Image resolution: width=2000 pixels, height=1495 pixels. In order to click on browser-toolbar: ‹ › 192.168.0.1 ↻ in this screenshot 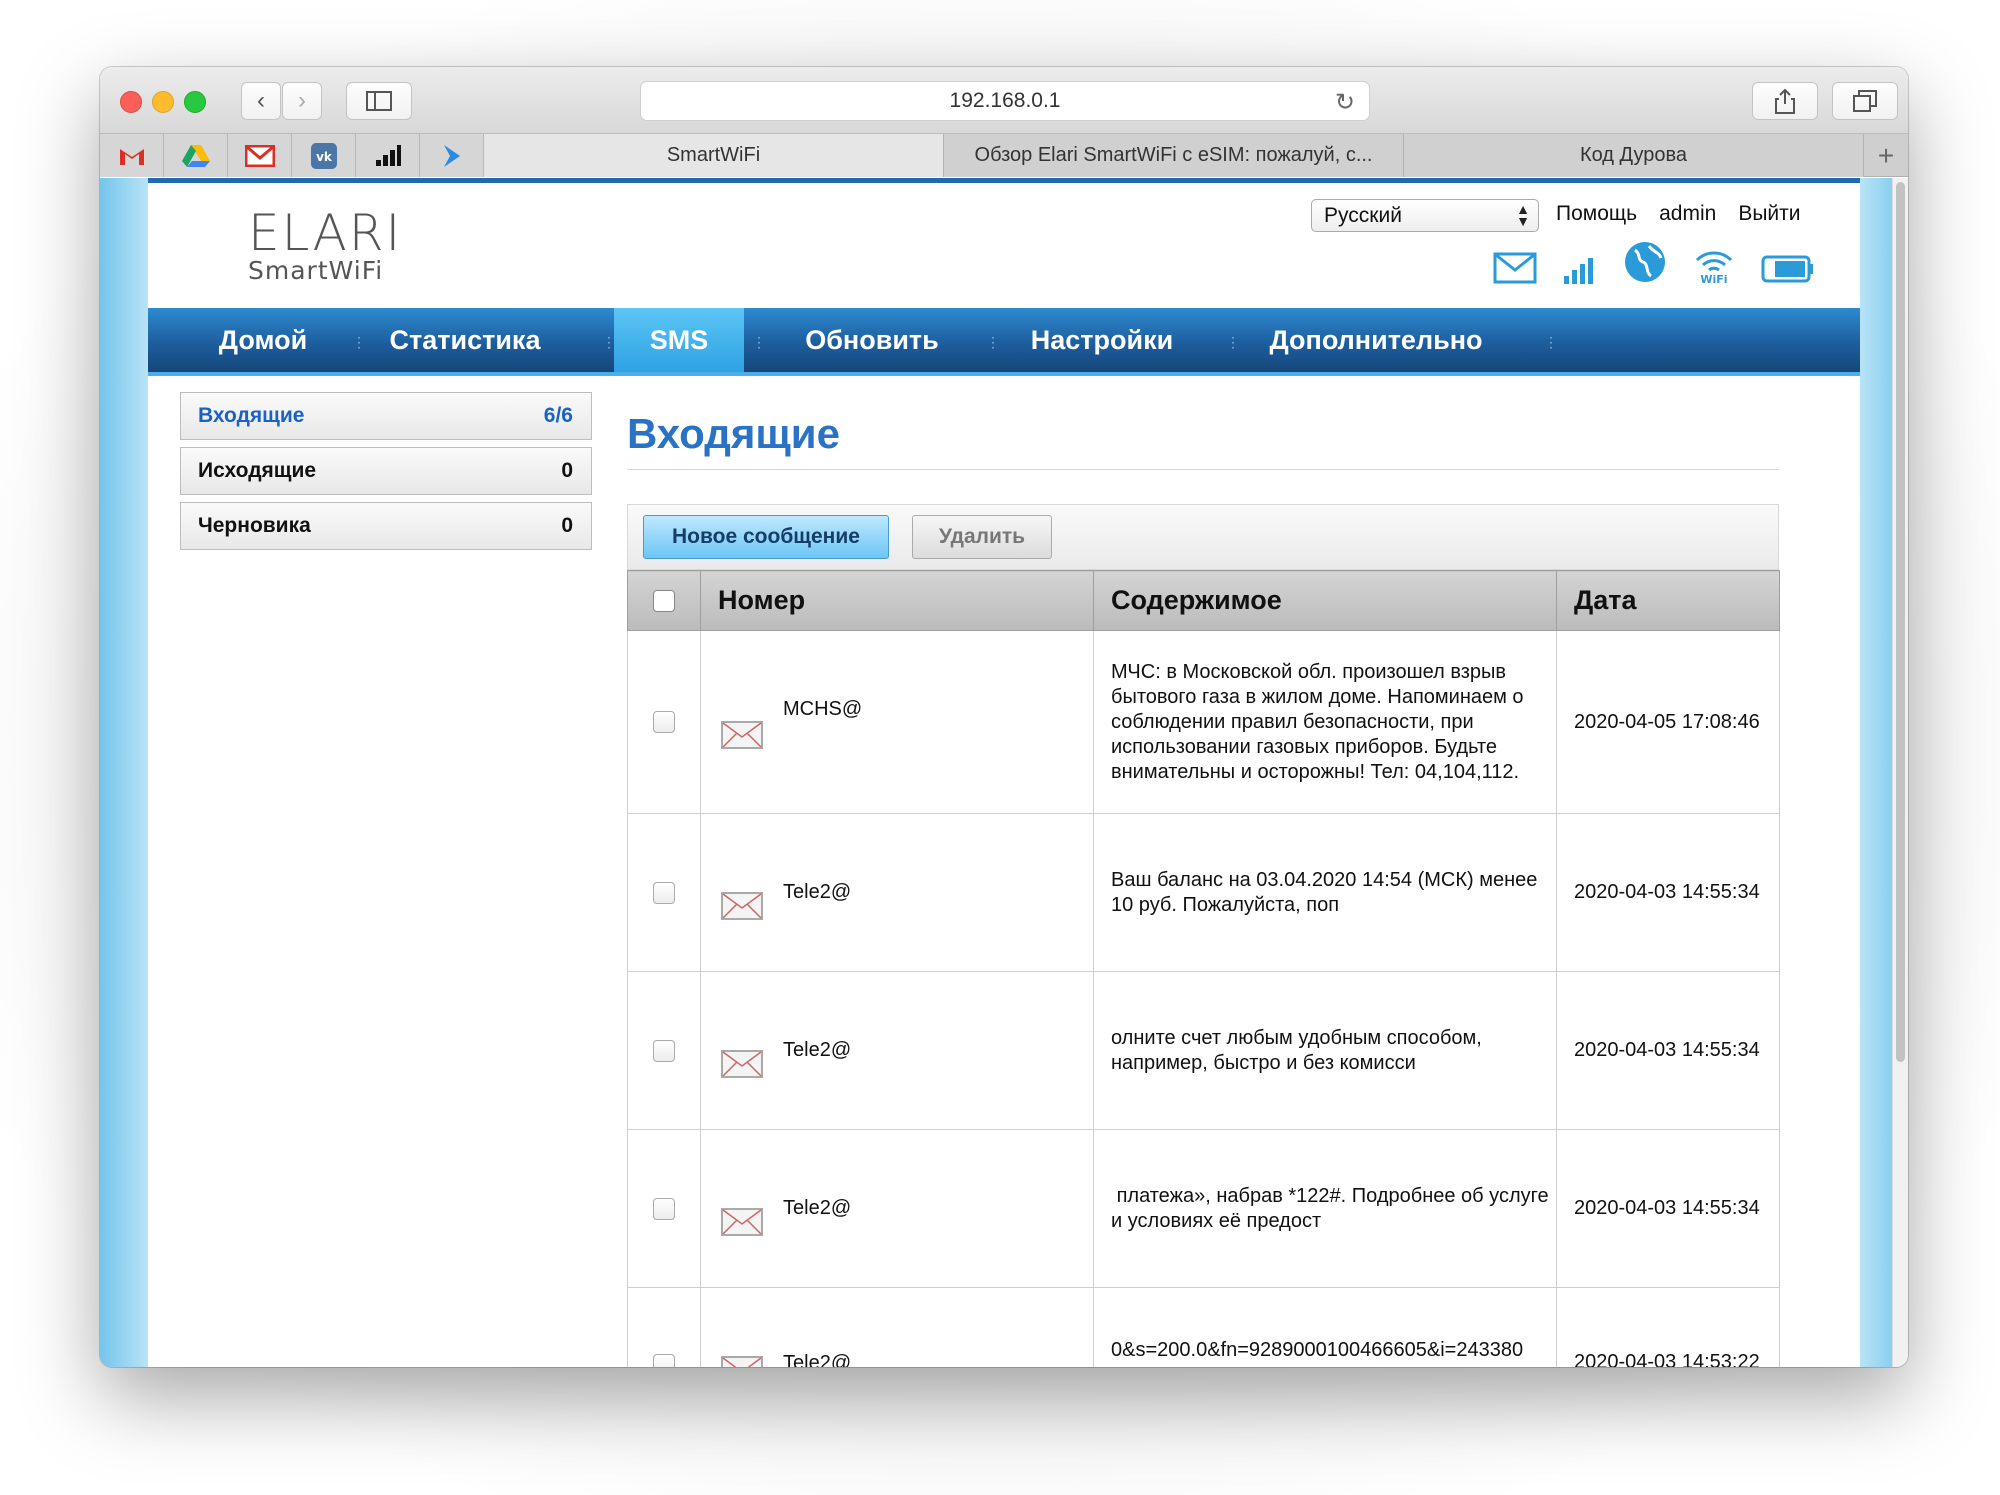, I will do `click(1004, 100)`.